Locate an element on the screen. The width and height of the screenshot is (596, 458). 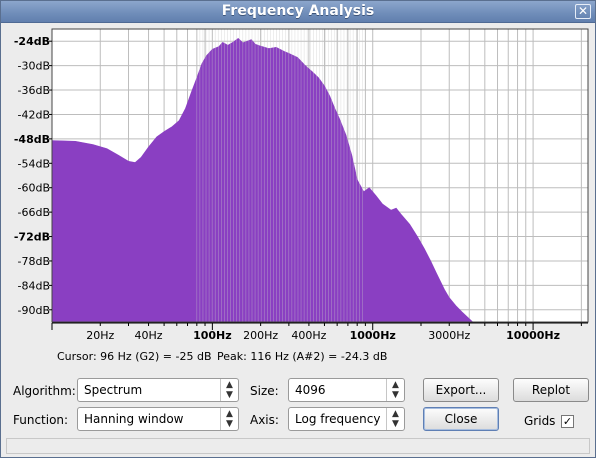
size-label: Size: is located at coordinates (264, 391).